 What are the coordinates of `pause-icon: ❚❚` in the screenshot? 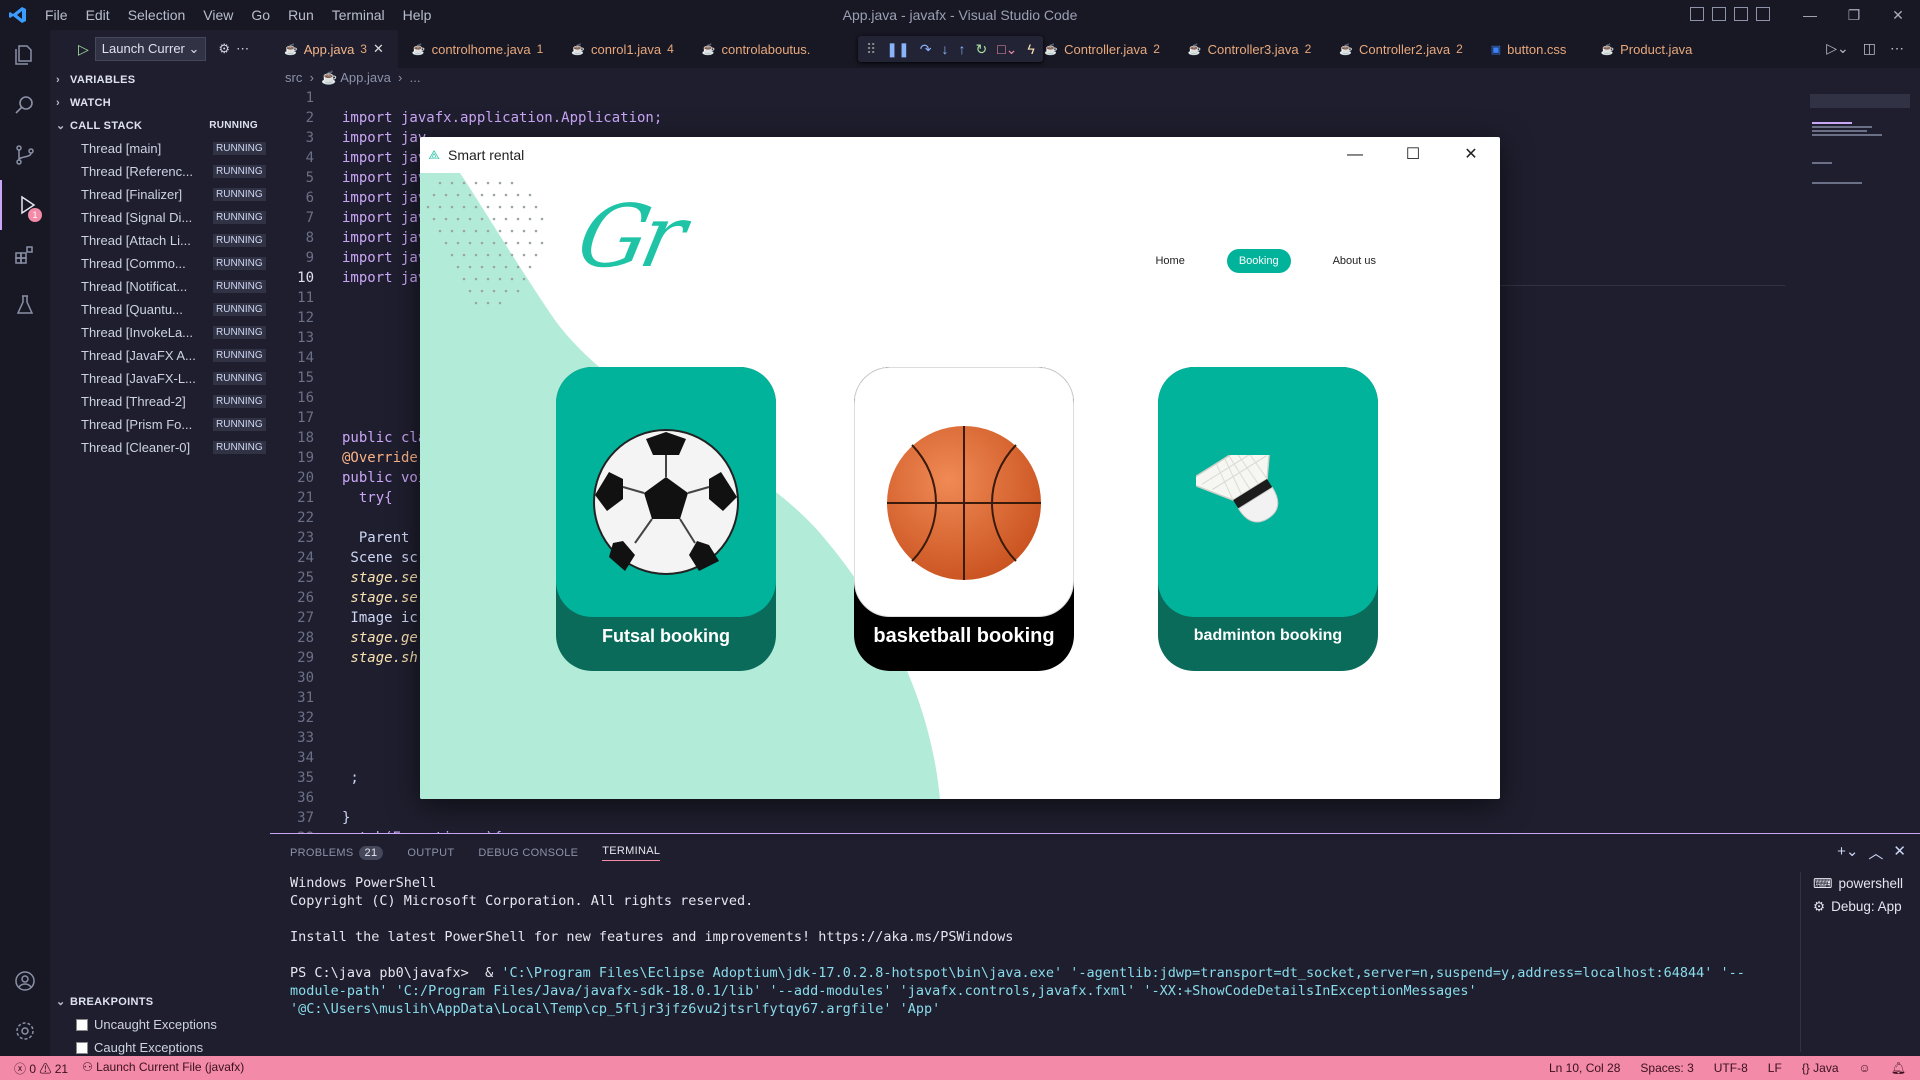 It's located at (897, 49).